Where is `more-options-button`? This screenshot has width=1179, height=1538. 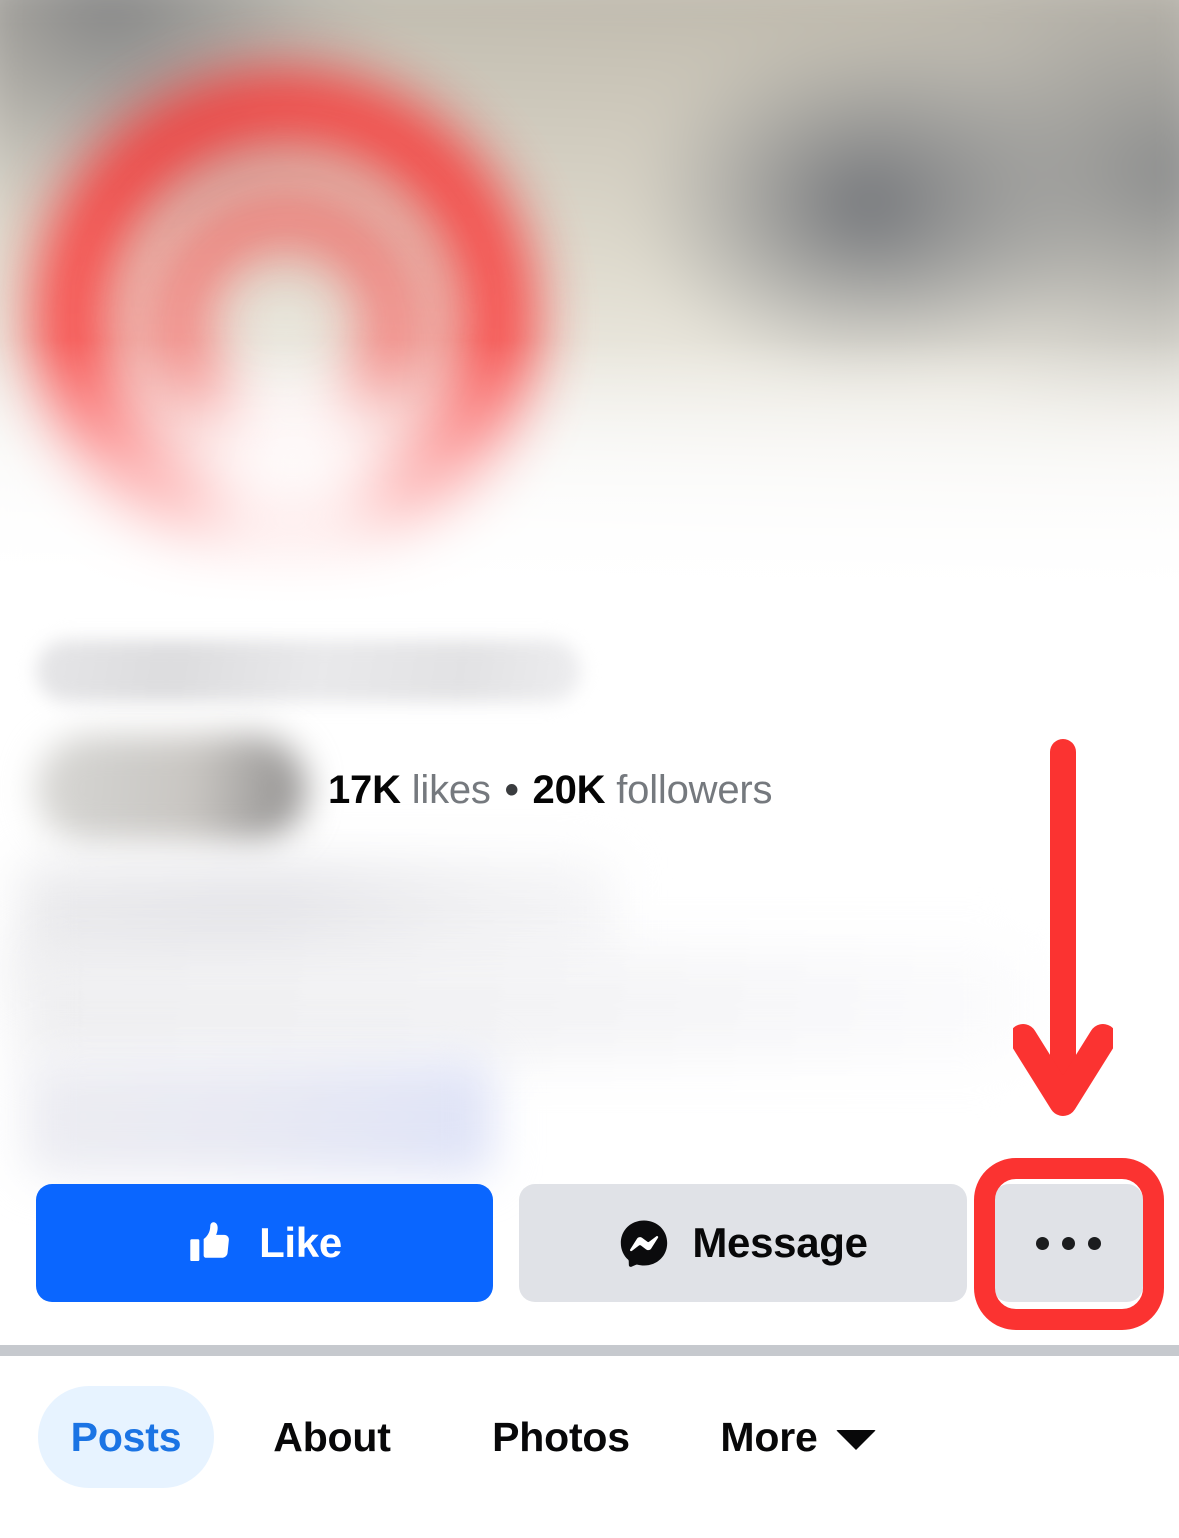
more-options-button is located at coordinates (1068, 1243).